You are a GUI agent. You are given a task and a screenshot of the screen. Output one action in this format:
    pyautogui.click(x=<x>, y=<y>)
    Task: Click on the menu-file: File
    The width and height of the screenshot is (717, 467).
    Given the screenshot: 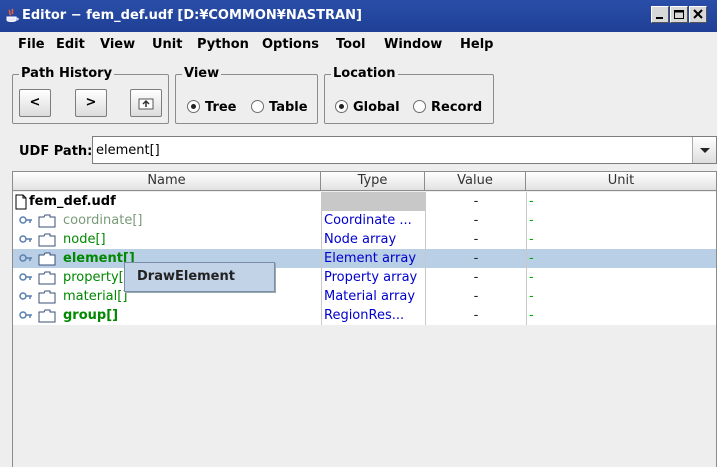 What is the action you would take?
    pyautogui.click(x=31, y=44)
    